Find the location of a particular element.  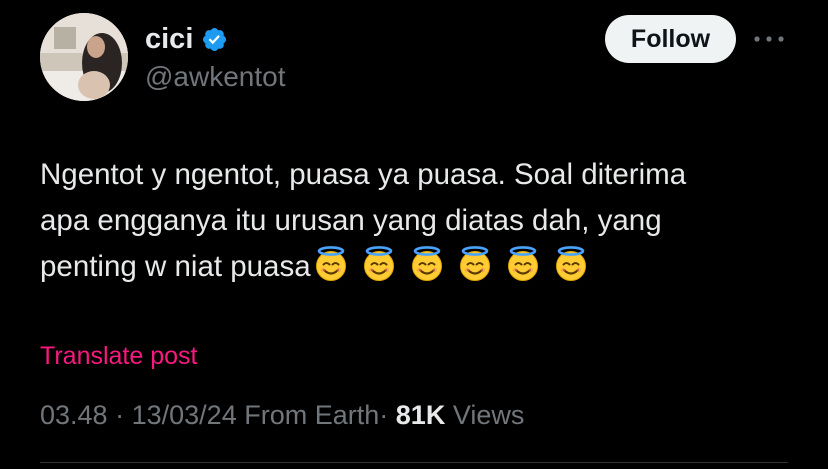

more-options-icon is located at coordinates (769, 39).